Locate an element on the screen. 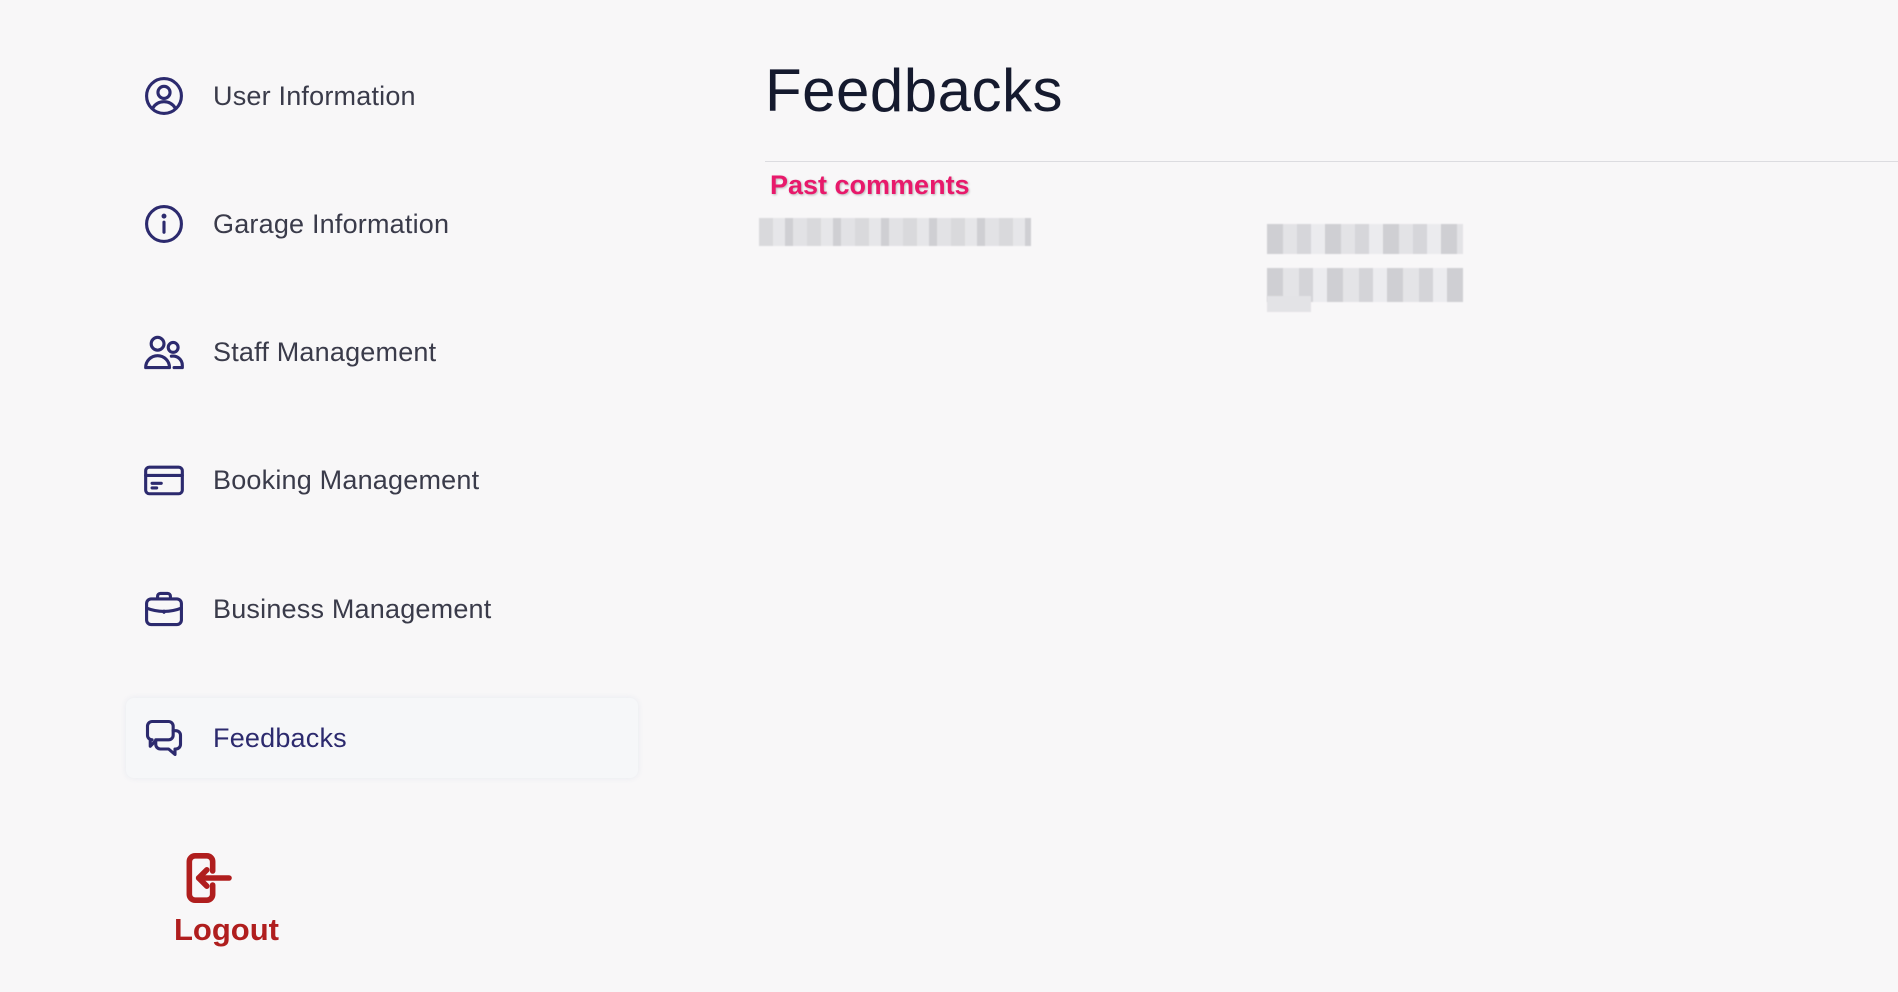 This screenshot has width=1898, height=992. sidebar-item-label: Garage Information is located at coordinates (331, 223).